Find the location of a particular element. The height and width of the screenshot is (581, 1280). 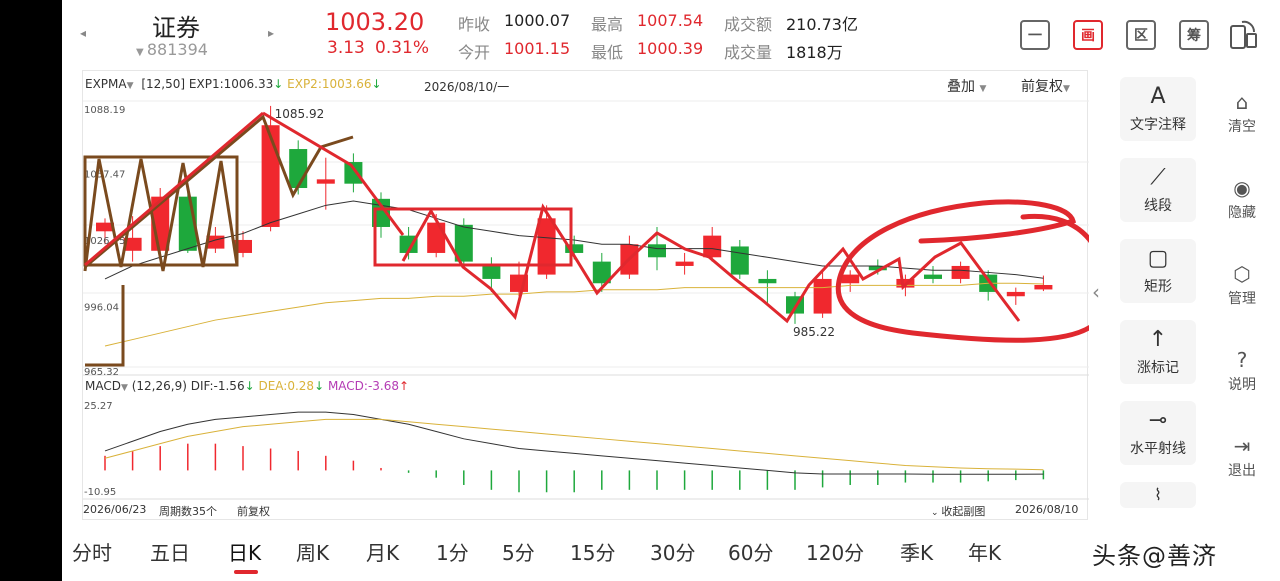

stock-code: ▼ 881394 is located at coordinates (172, 49).